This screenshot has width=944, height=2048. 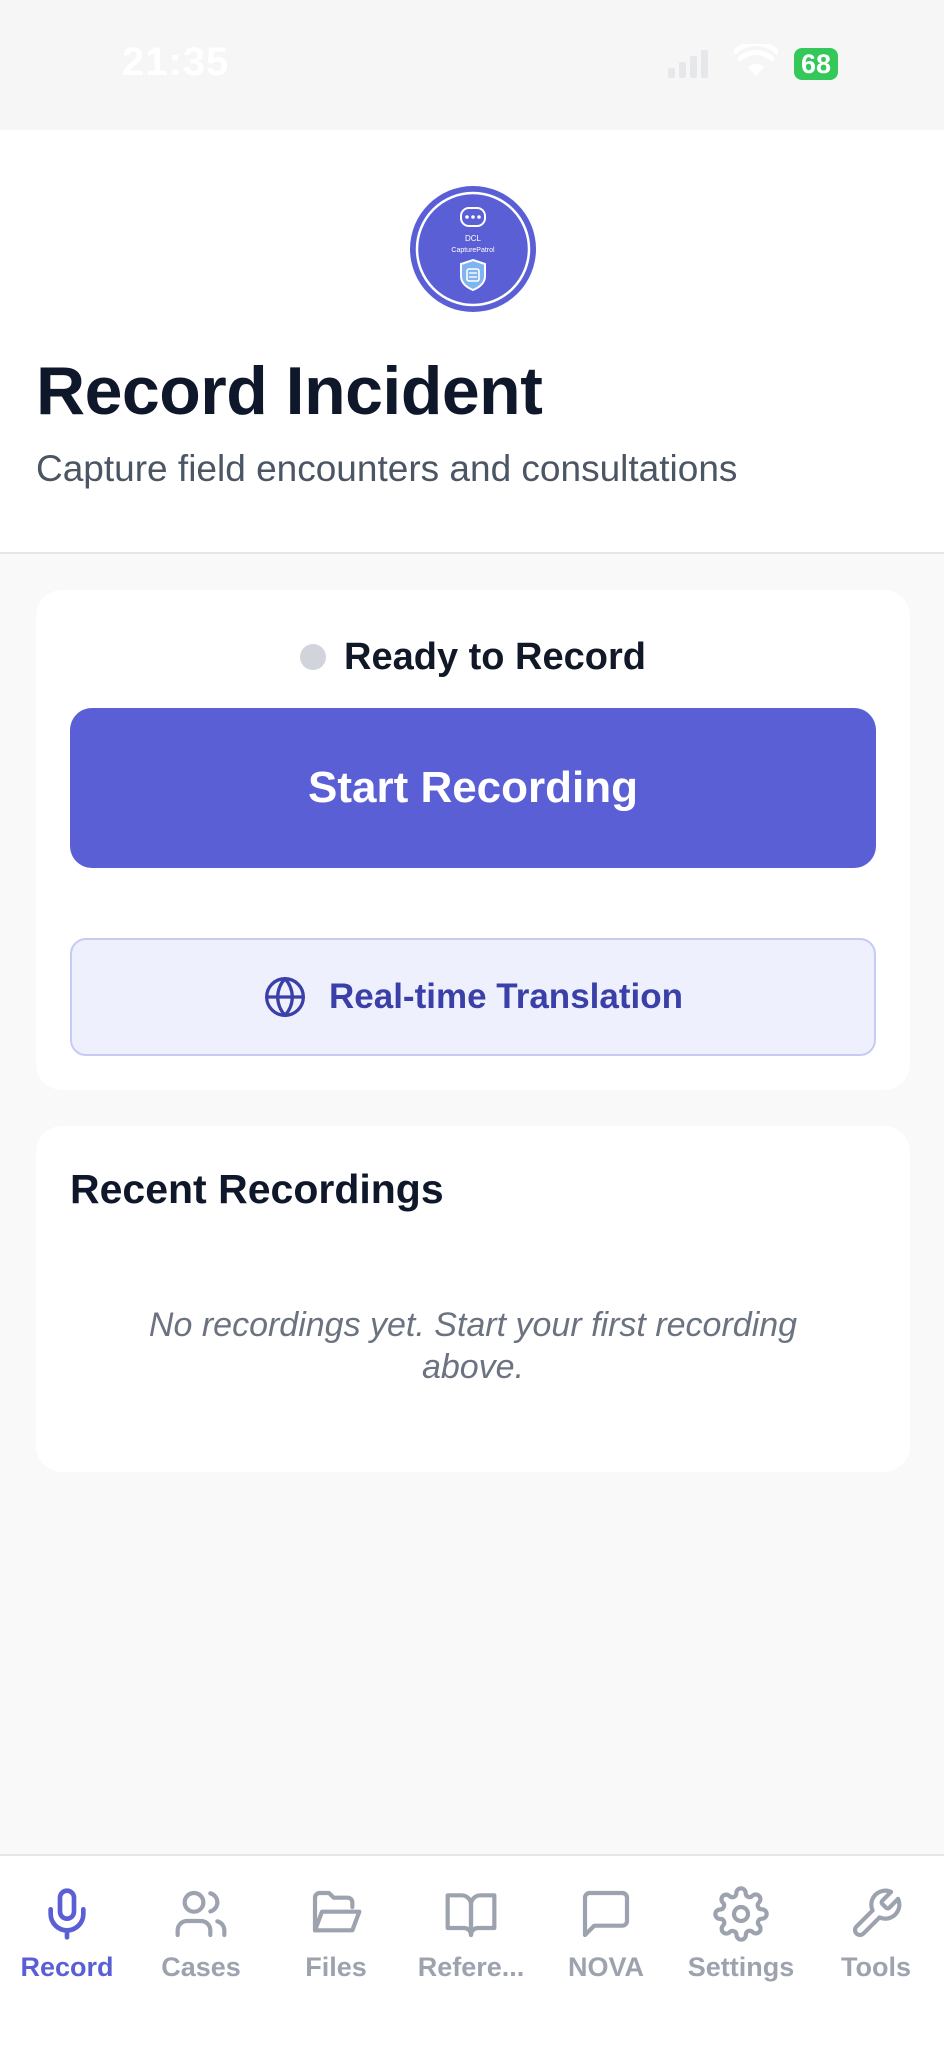 What do you see at coordinates (606, 1914) in the screenshot?
I see `chat-icon` at bounding box center [606, 1914].